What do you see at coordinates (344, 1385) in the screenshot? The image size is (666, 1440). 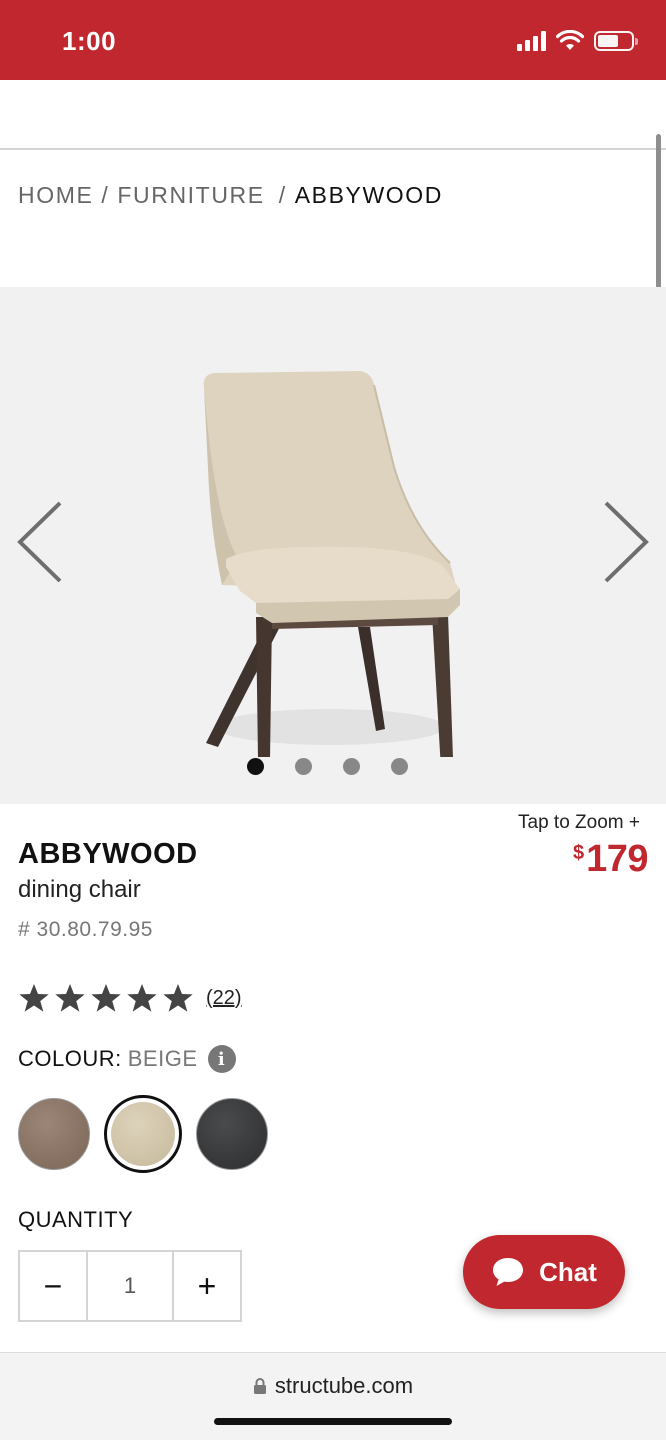 I see `url-text: structube.com` at bounding box center [344, 1385].